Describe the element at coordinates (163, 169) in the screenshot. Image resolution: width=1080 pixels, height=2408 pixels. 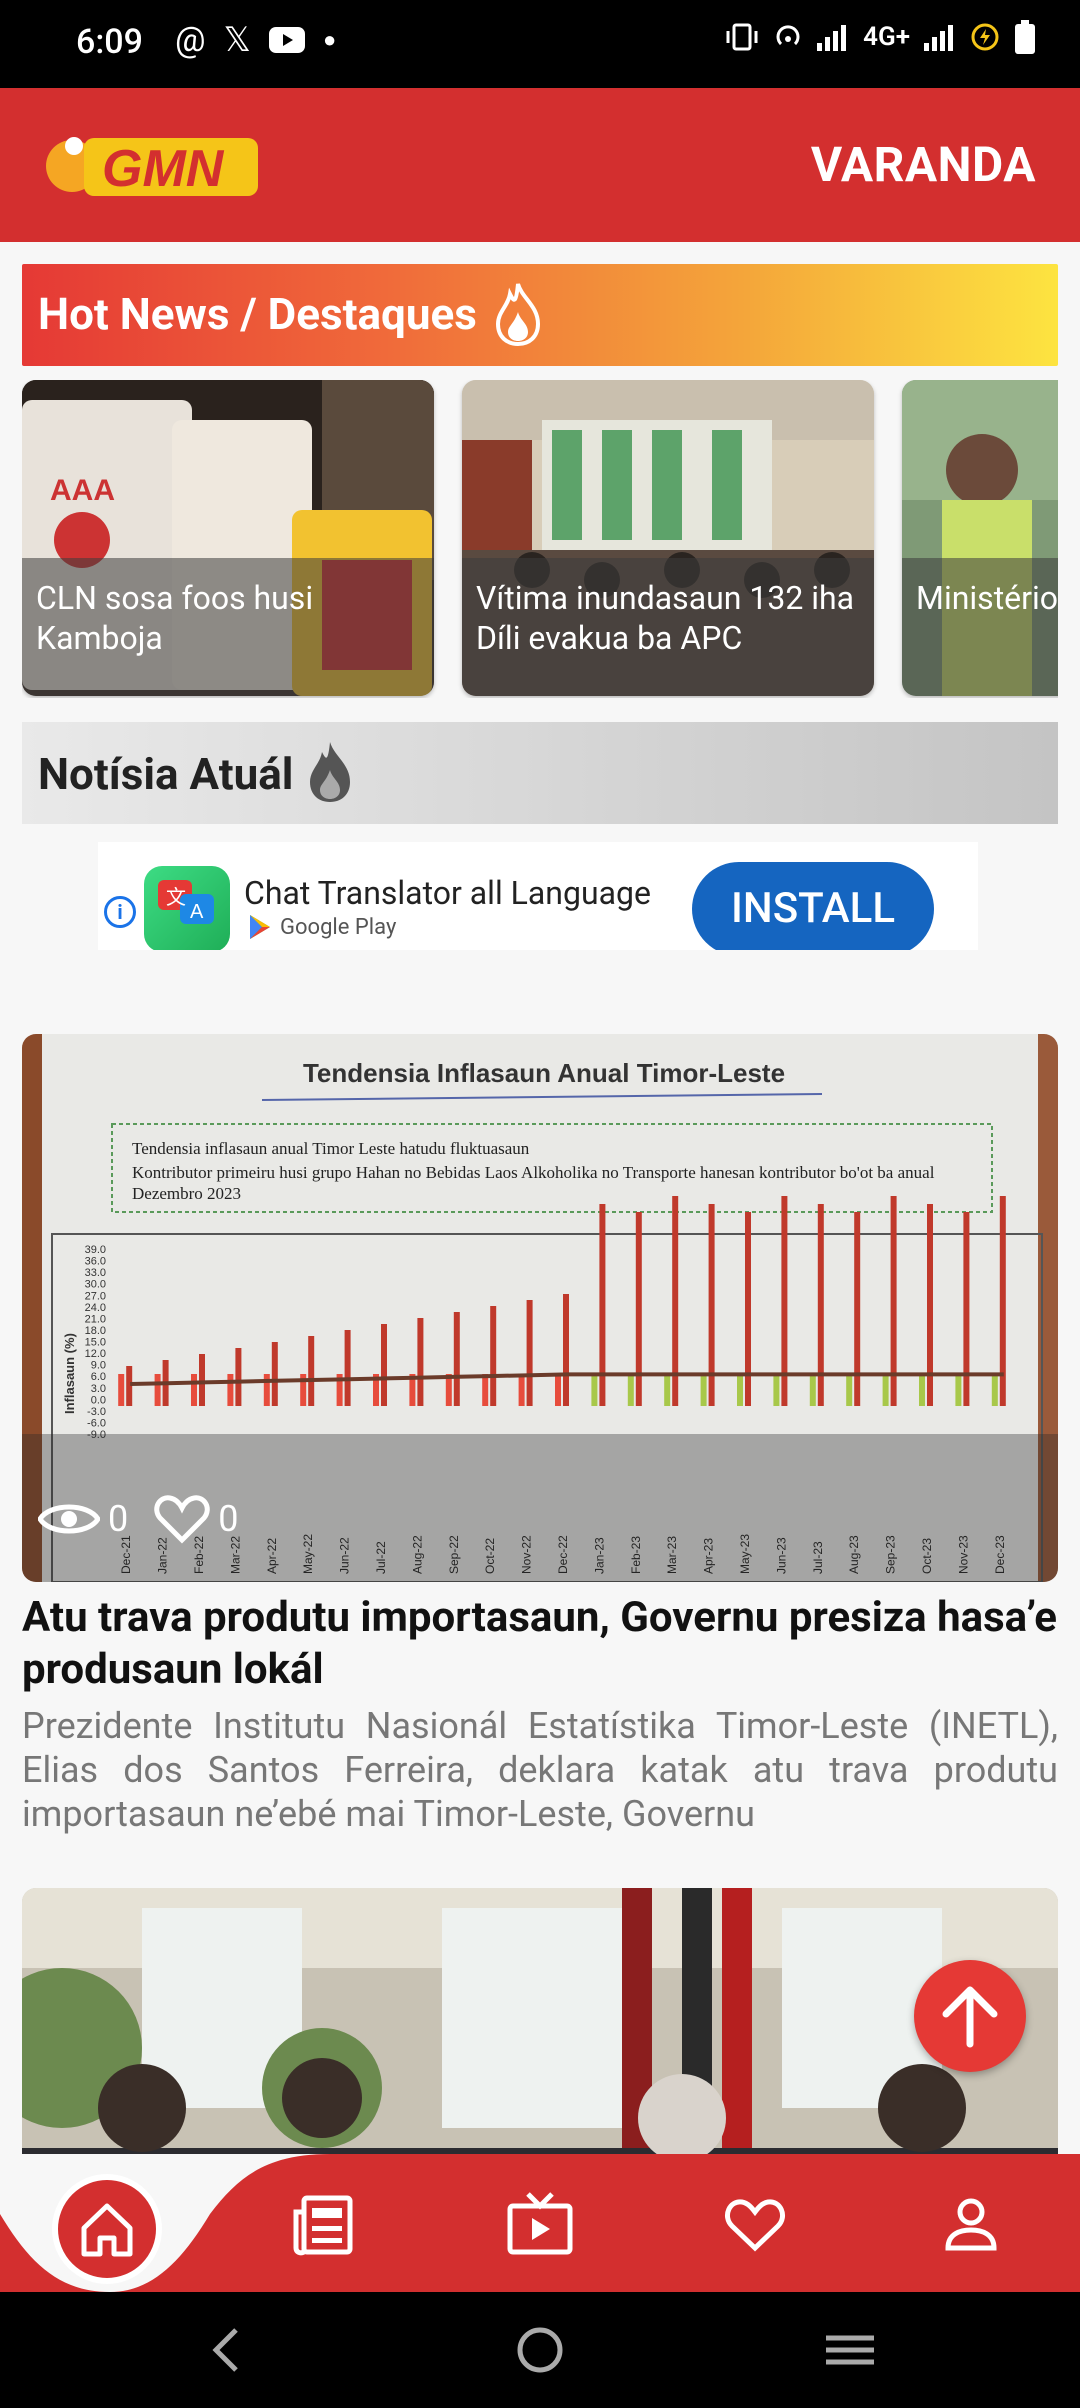
I see `logo-text: GMN` at that location.